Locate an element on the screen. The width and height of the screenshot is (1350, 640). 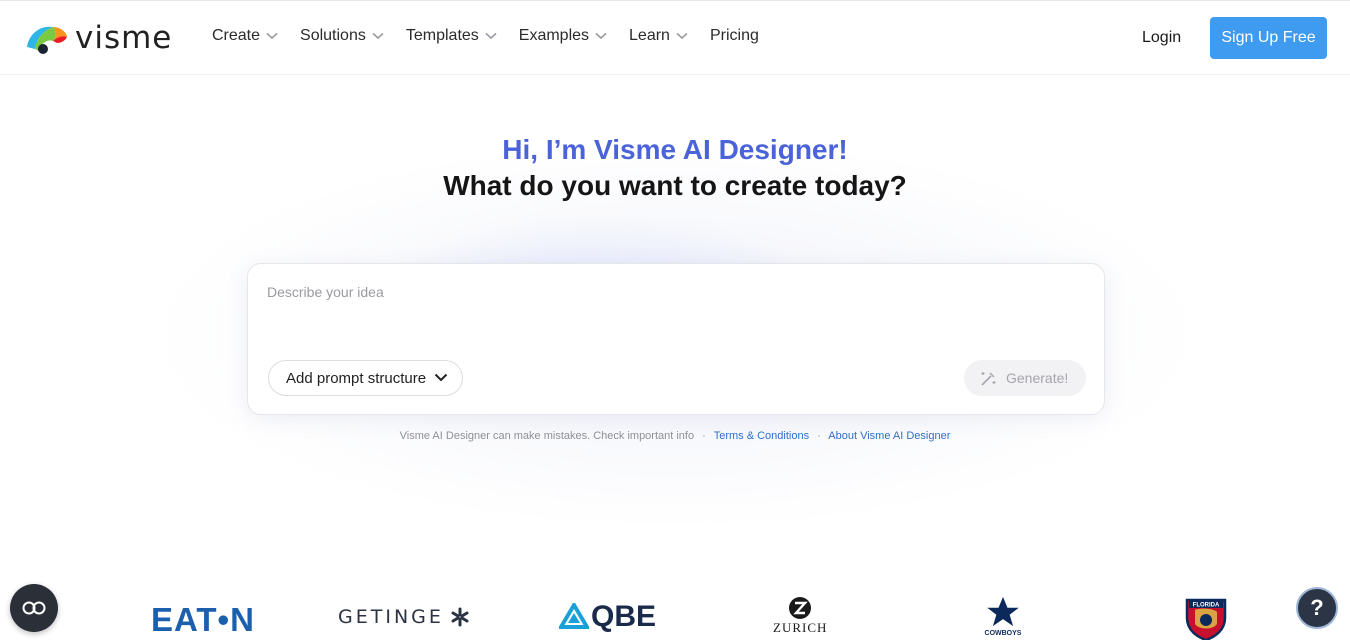
prompt-input is located at coordinates (677, 304).